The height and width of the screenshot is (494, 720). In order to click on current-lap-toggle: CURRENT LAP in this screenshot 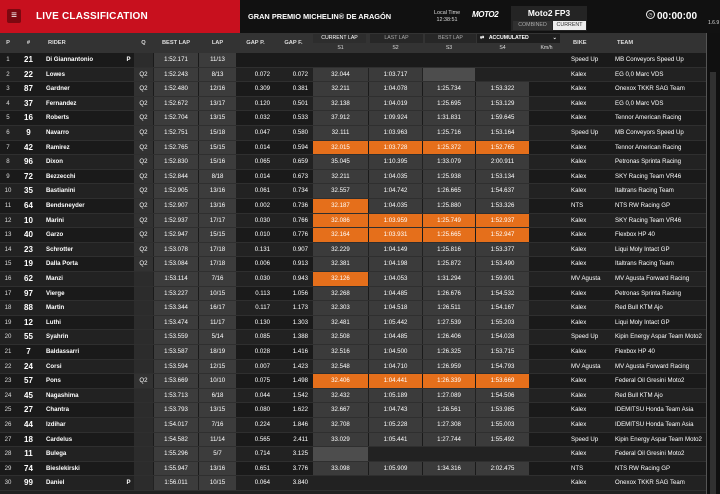, I will do `click(339, 38)`.